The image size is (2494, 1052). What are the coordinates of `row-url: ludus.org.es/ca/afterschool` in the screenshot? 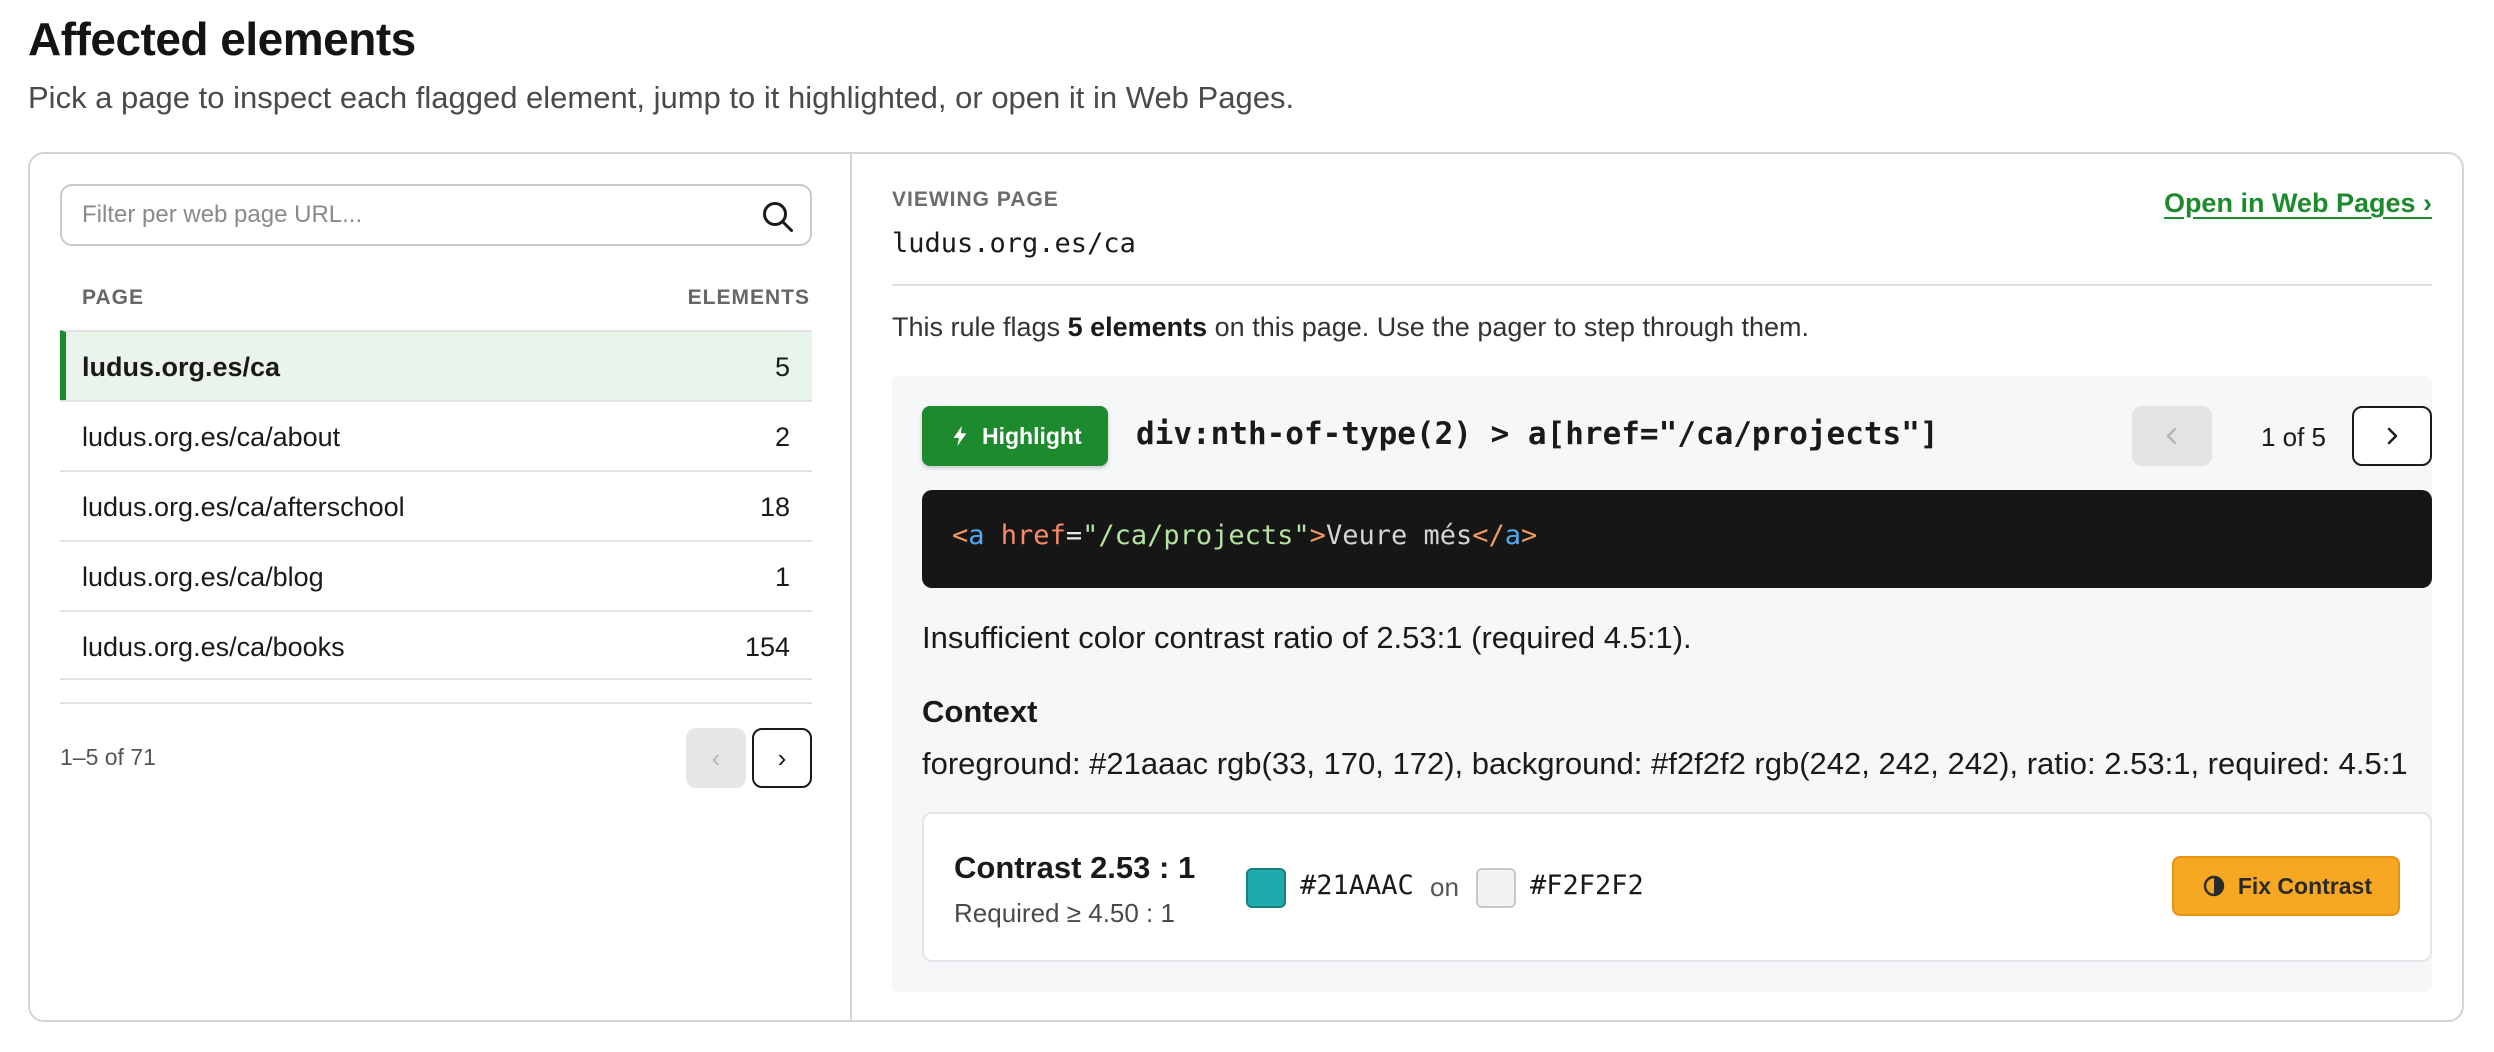 It's located at (243, 507).